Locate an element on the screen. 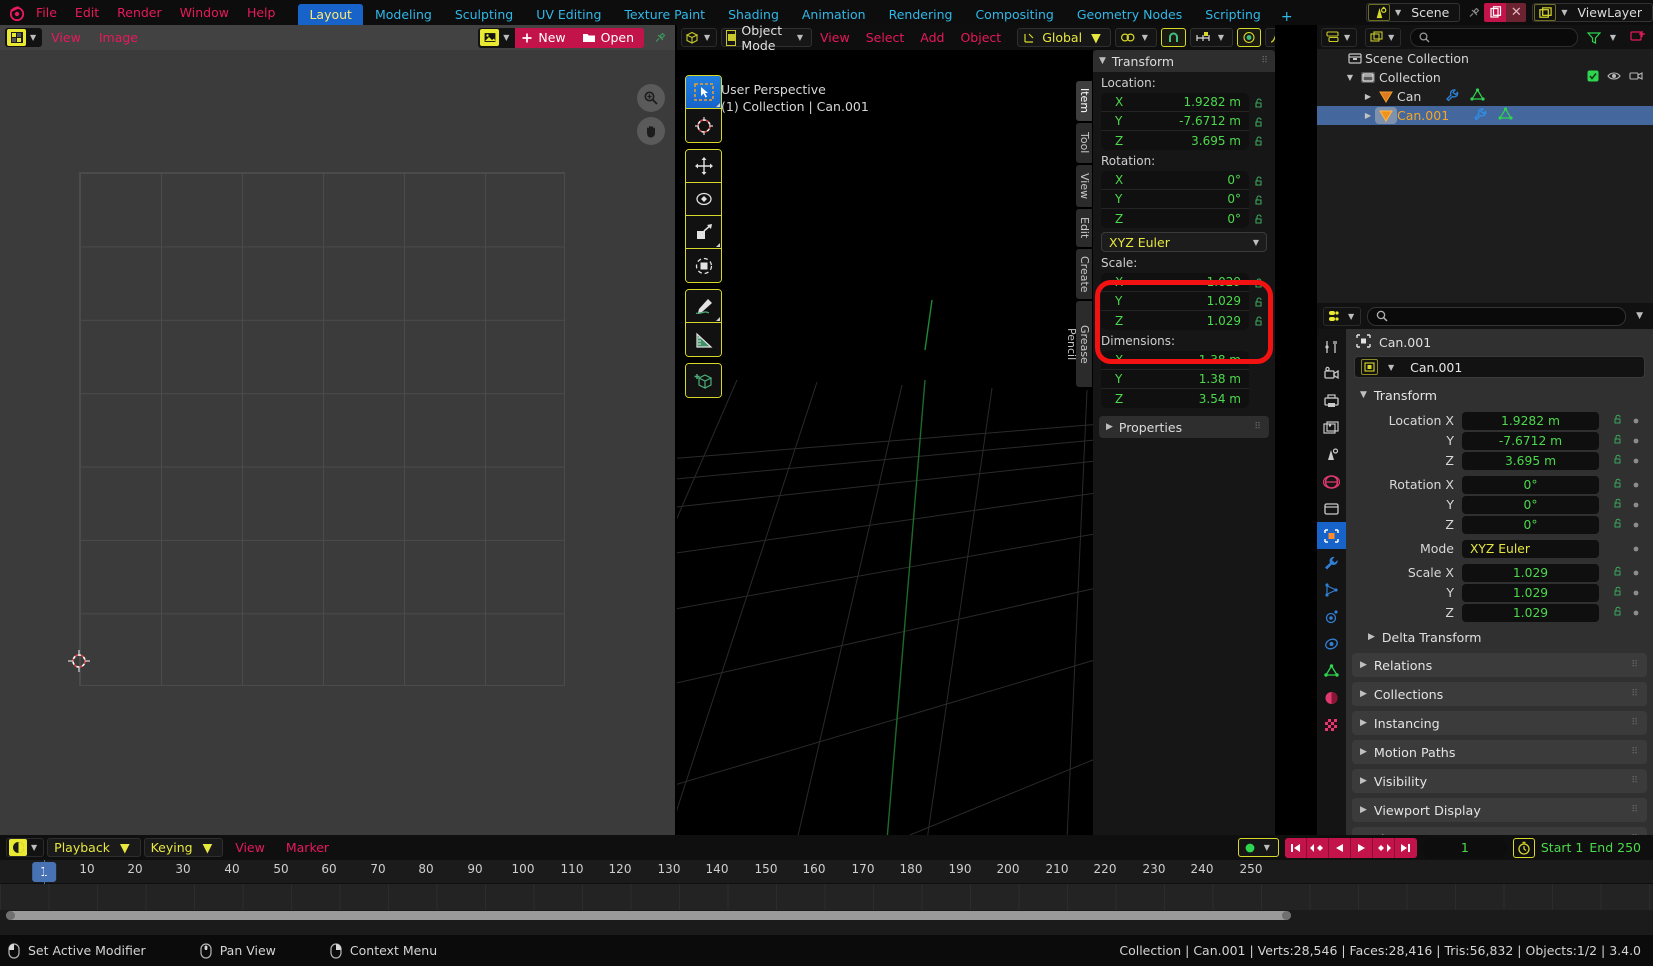 The height and width of the screenshot is (966, 1653). menu-render: Render is located at coordinates (139, 12).